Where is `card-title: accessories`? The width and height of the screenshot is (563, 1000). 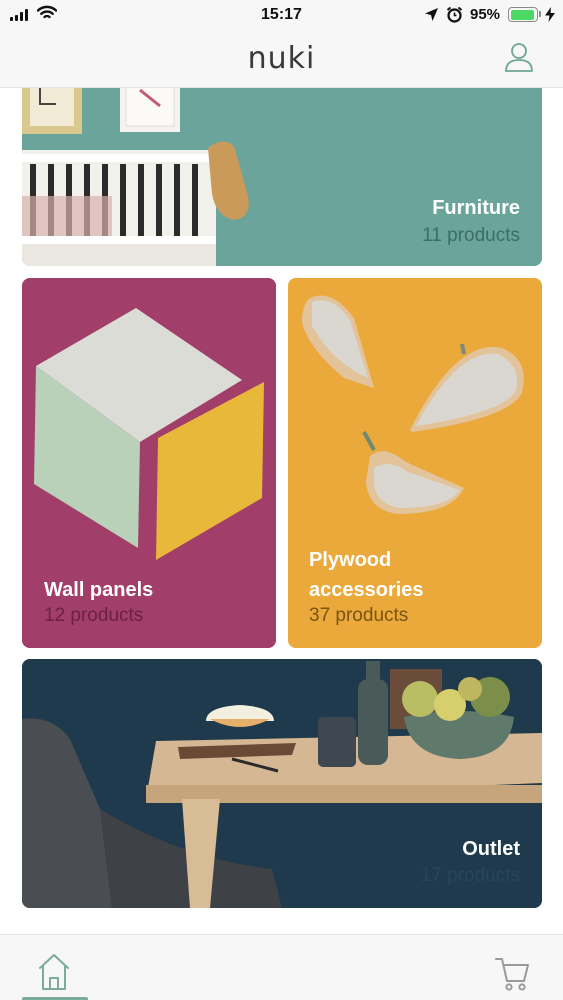 card-title: accessories is located at coordinates (366, 590).